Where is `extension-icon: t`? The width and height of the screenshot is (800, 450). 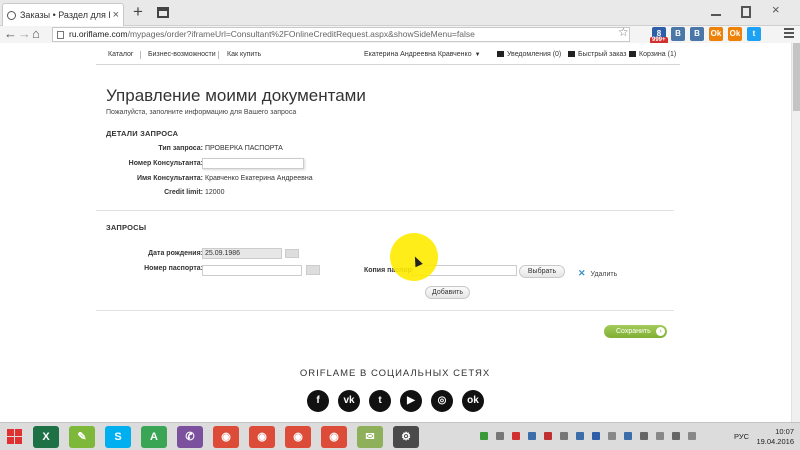
extension-icon: t is located at coordinates (754, 34).